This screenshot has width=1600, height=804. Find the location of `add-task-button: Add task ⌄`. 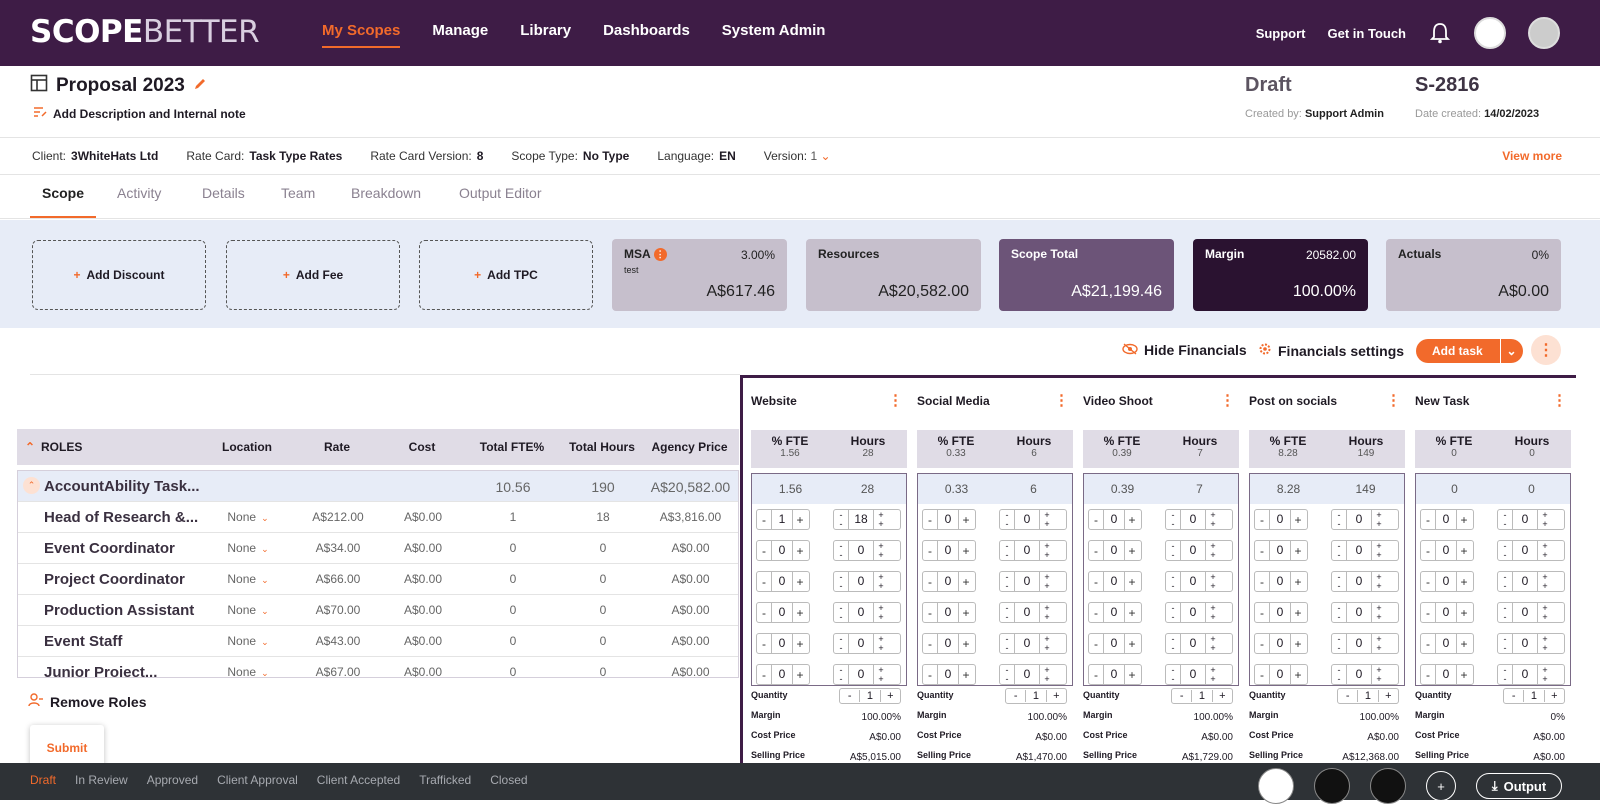

add-task-button: Add task ⌄ is located at coordinates (1469, 351).